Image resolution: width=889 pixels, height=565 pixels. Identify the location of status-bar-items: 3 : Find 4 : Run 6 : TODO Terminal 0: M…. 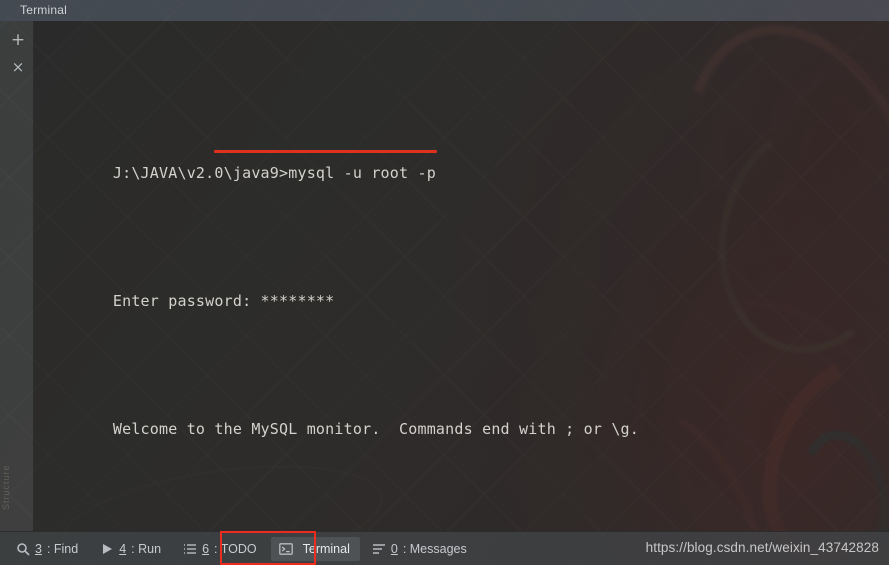
(244, 548).